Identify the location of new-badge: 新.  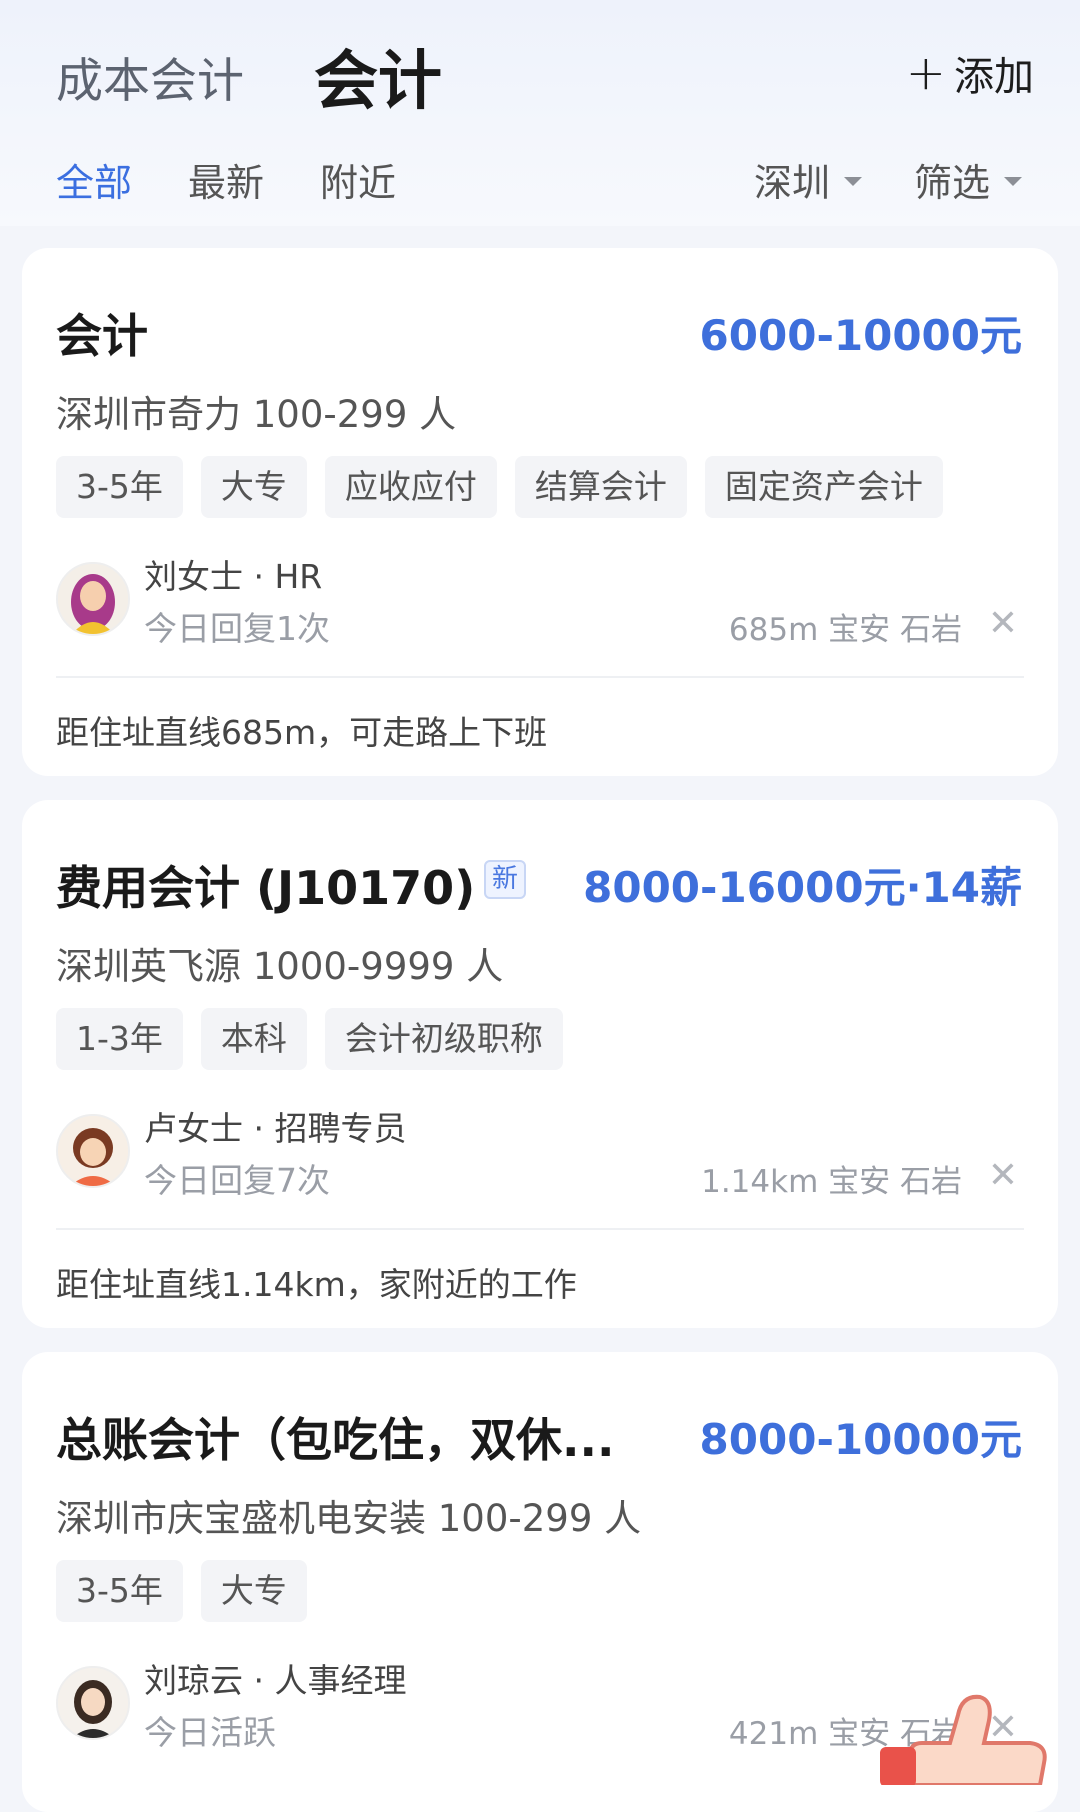
(505, 880).